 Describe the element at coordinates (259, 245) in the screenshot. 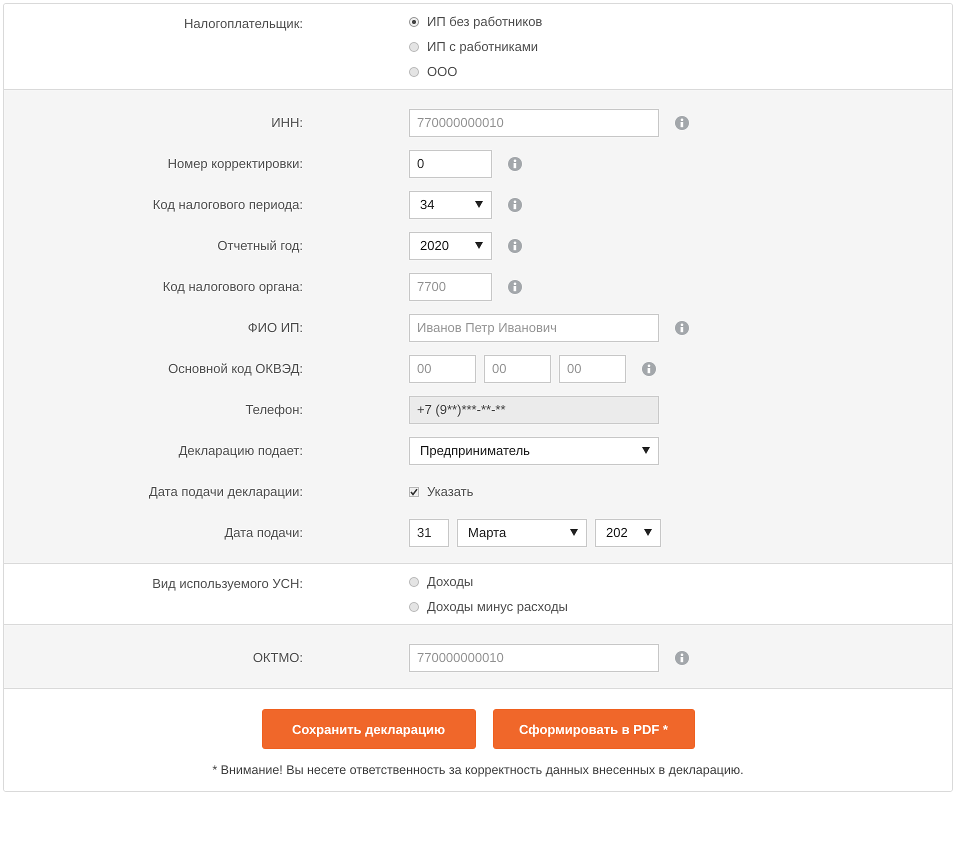

I see `field-label: Отчетный год:` at that location.